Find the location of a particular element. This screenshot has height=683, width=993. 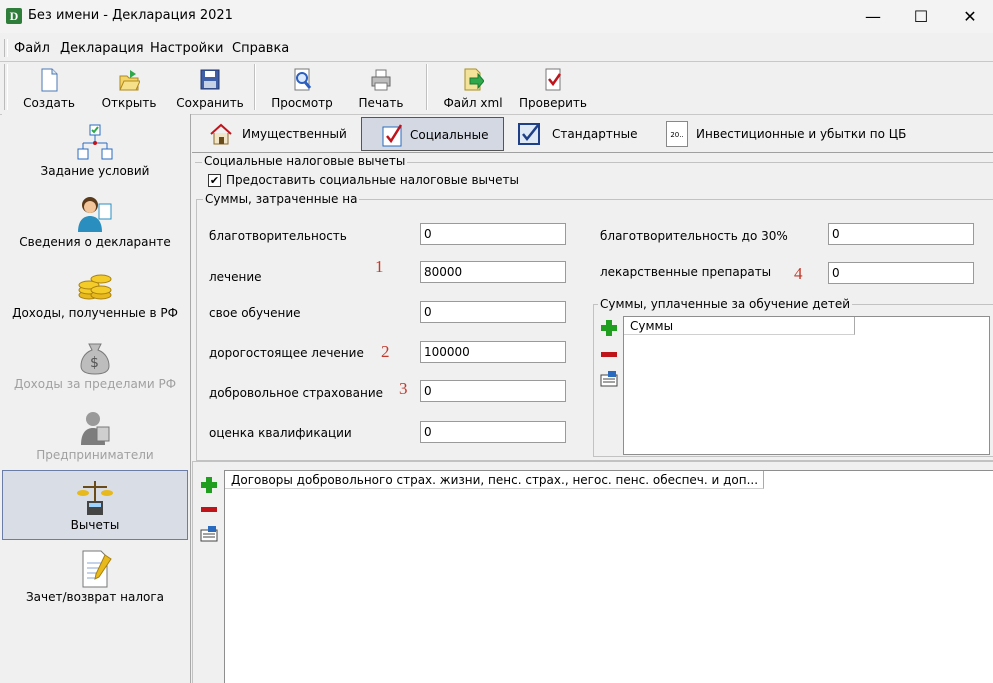

tab-standard-label: Стандартные is located at coordinates (595, 134).